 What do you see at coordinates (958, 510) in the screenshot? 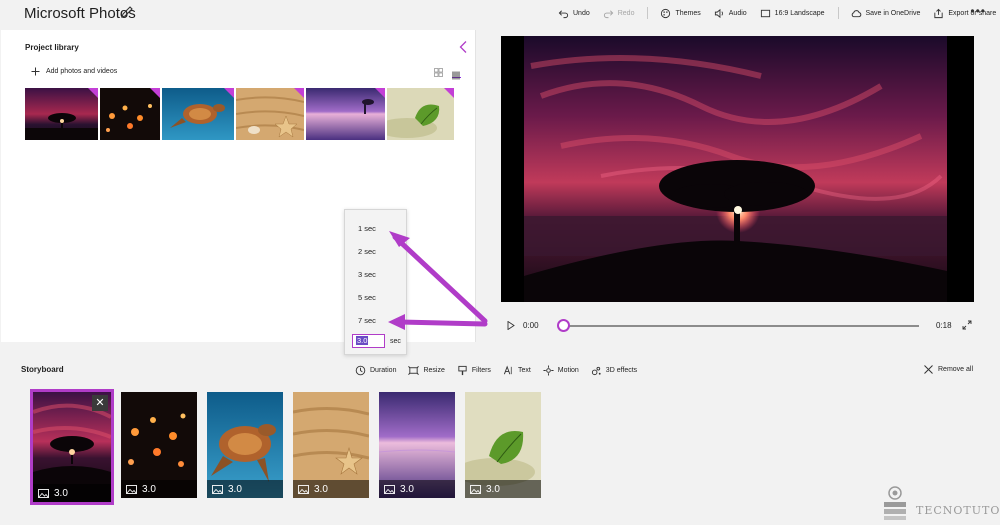
I see `watermark-text: TECNOTUTO` at bounding box center [958, 510].